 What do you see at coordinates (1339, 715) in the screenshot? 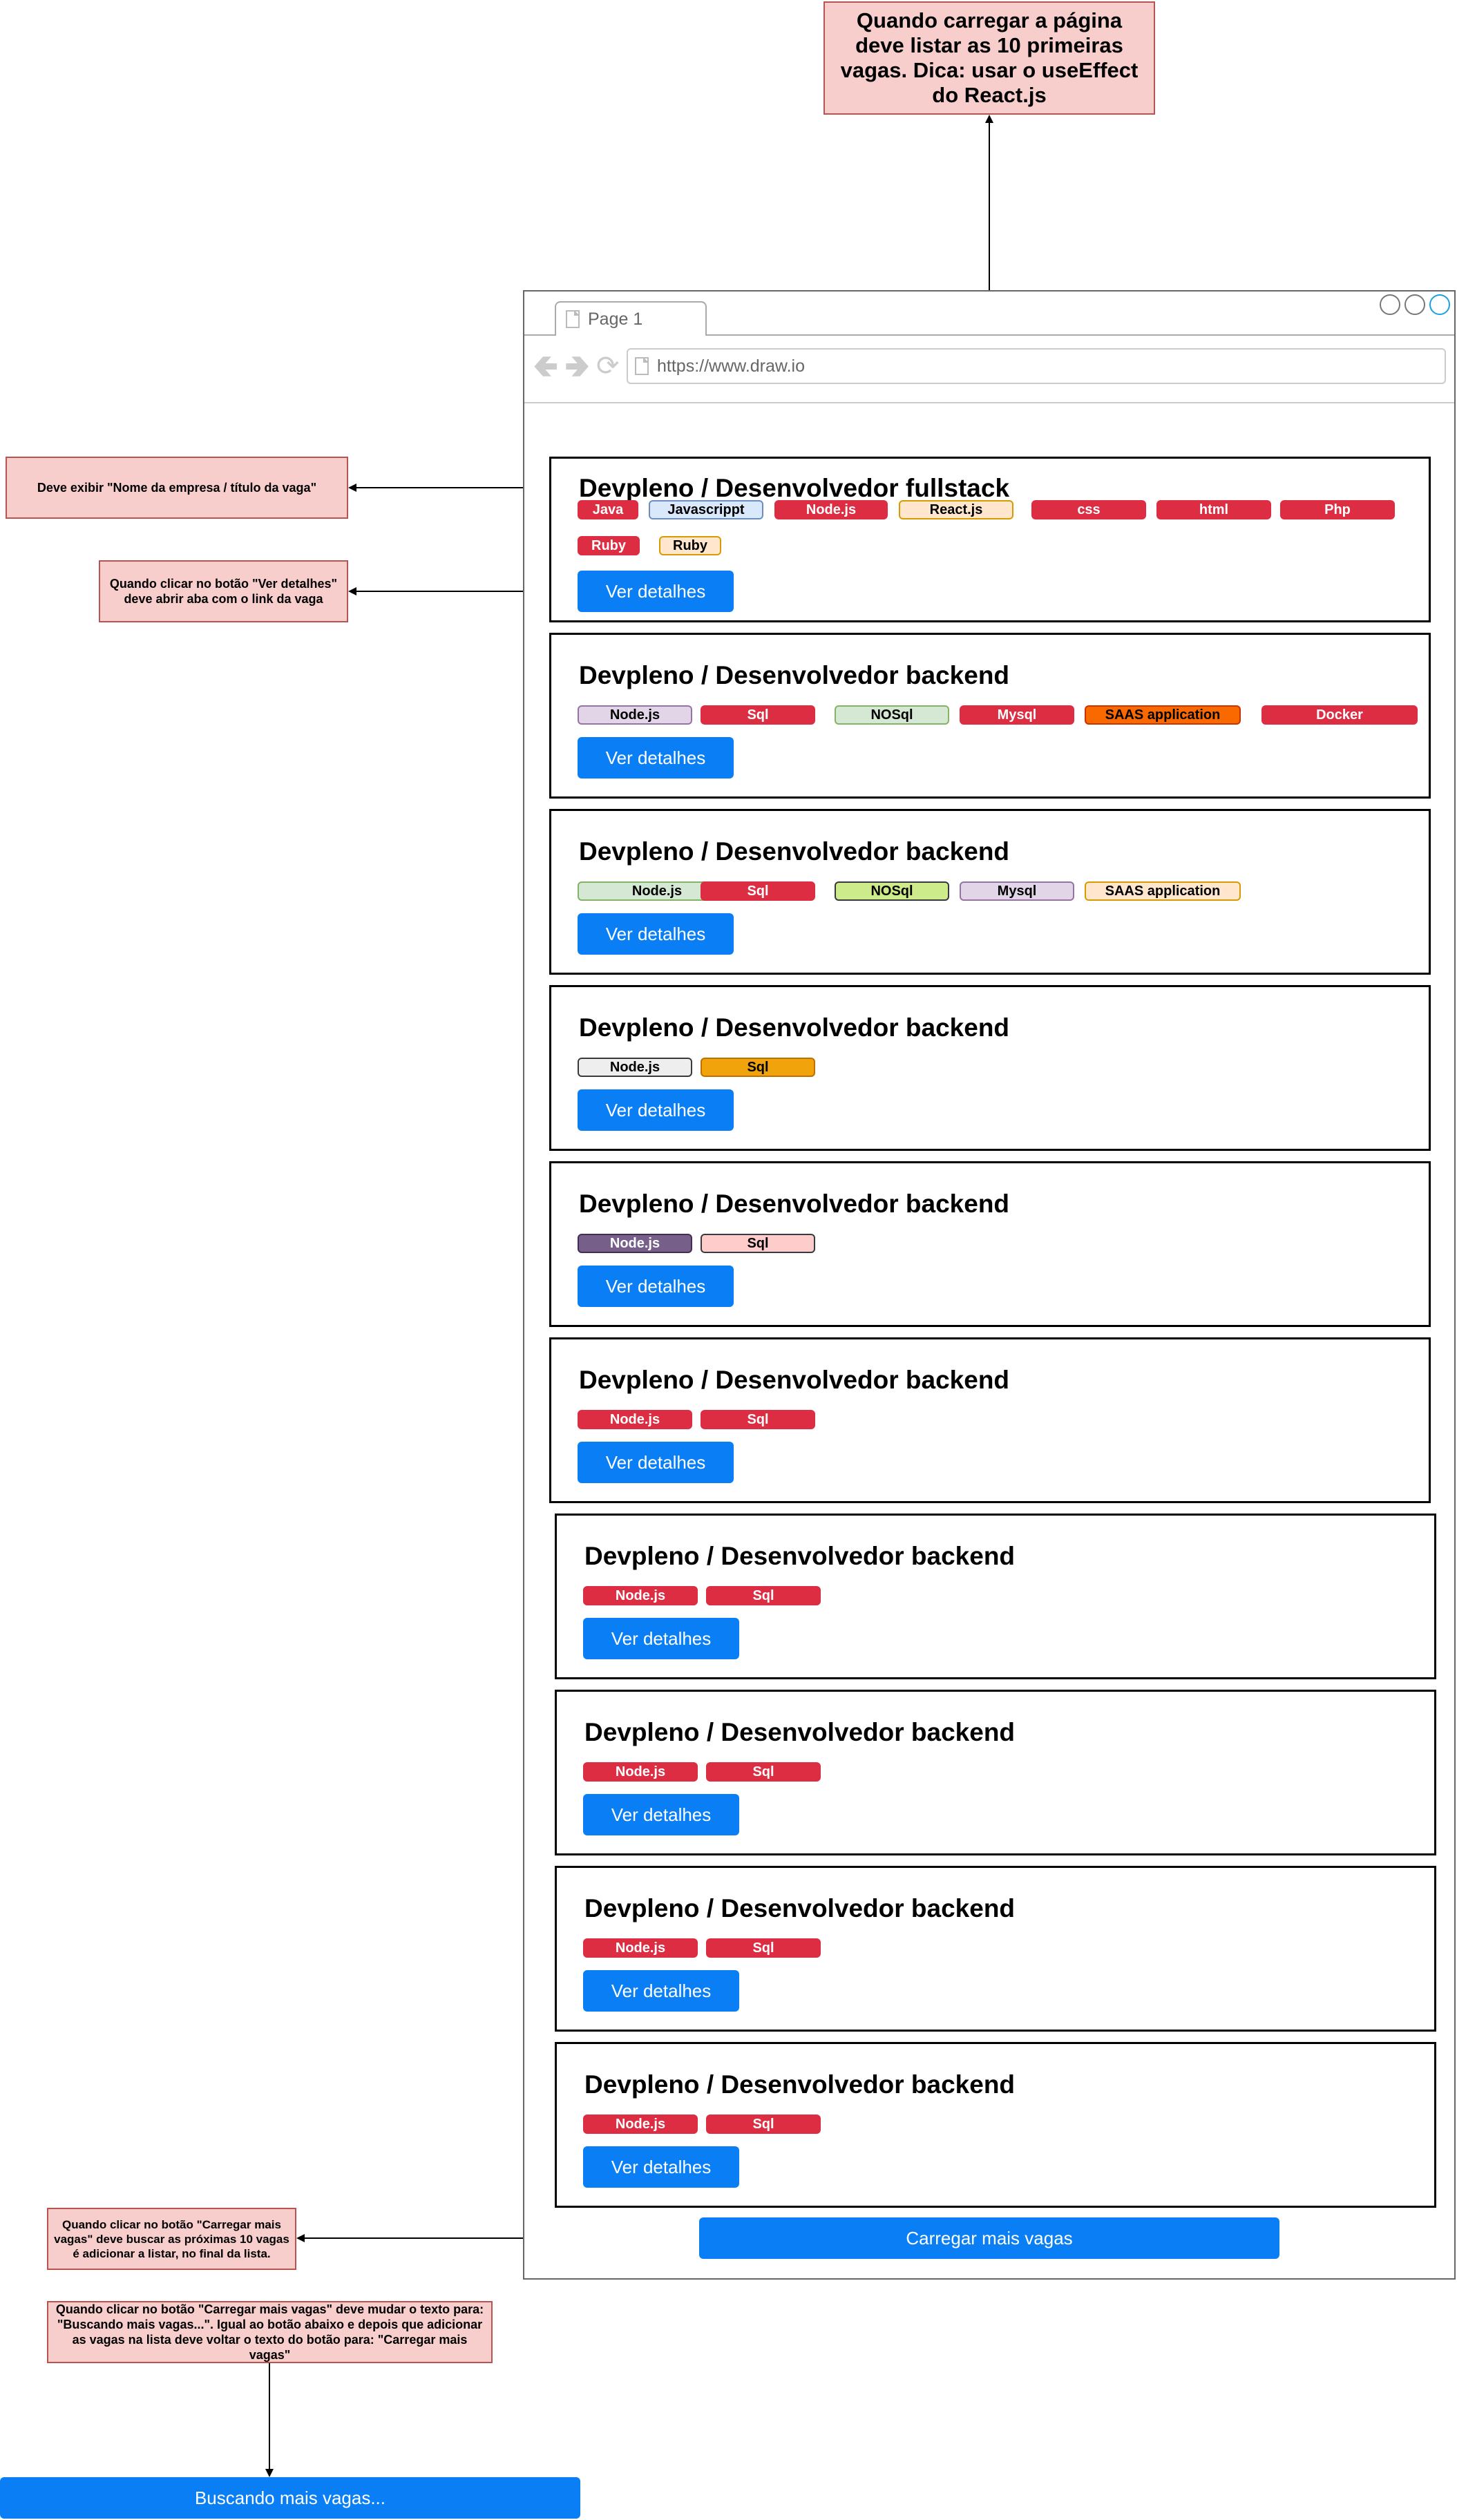
I see `tech-tag: Docker` at bounding box center [1339, 715].